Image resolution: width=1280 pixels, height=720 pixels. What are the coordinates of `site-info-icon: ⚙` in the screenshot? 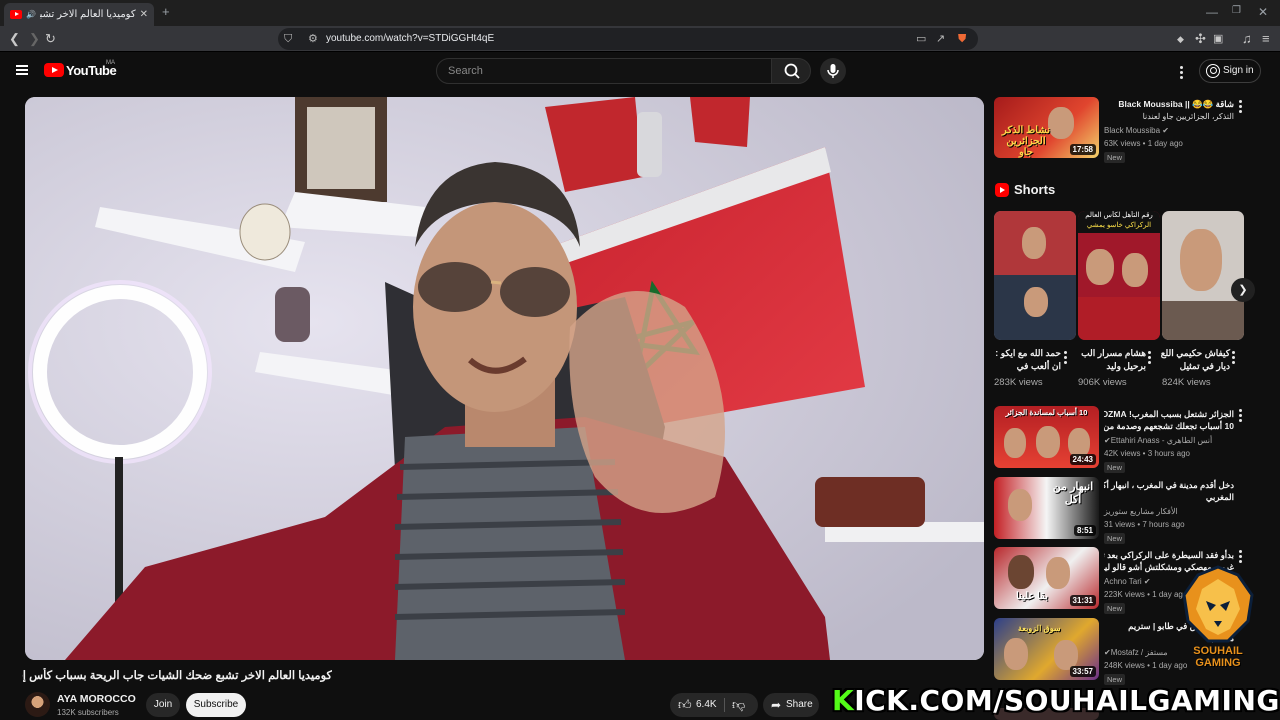 It's located at (313, 39).